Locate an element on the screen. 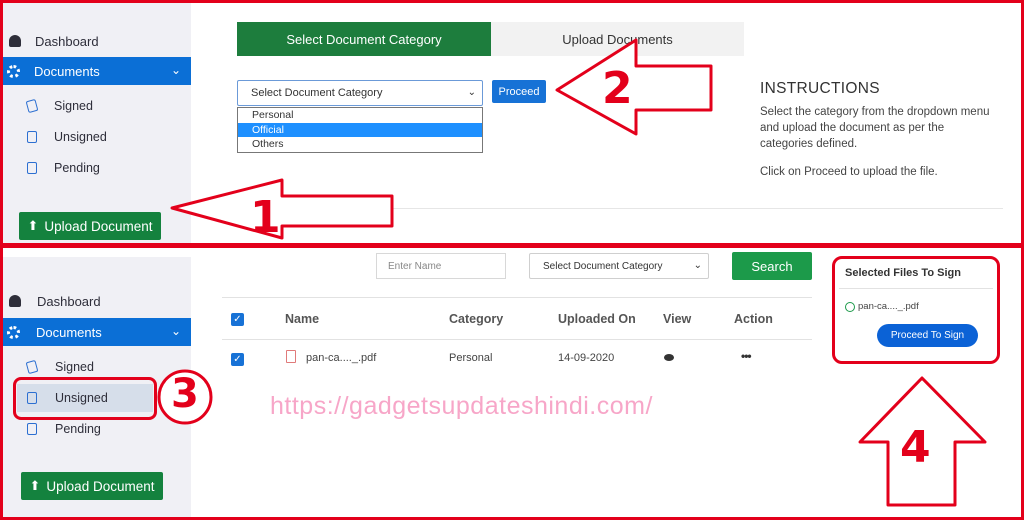 Image resolution: width=1024 pixels, height=520 pixels. sidebar-item-label: Unsigned is located at coordinates (80, 137).